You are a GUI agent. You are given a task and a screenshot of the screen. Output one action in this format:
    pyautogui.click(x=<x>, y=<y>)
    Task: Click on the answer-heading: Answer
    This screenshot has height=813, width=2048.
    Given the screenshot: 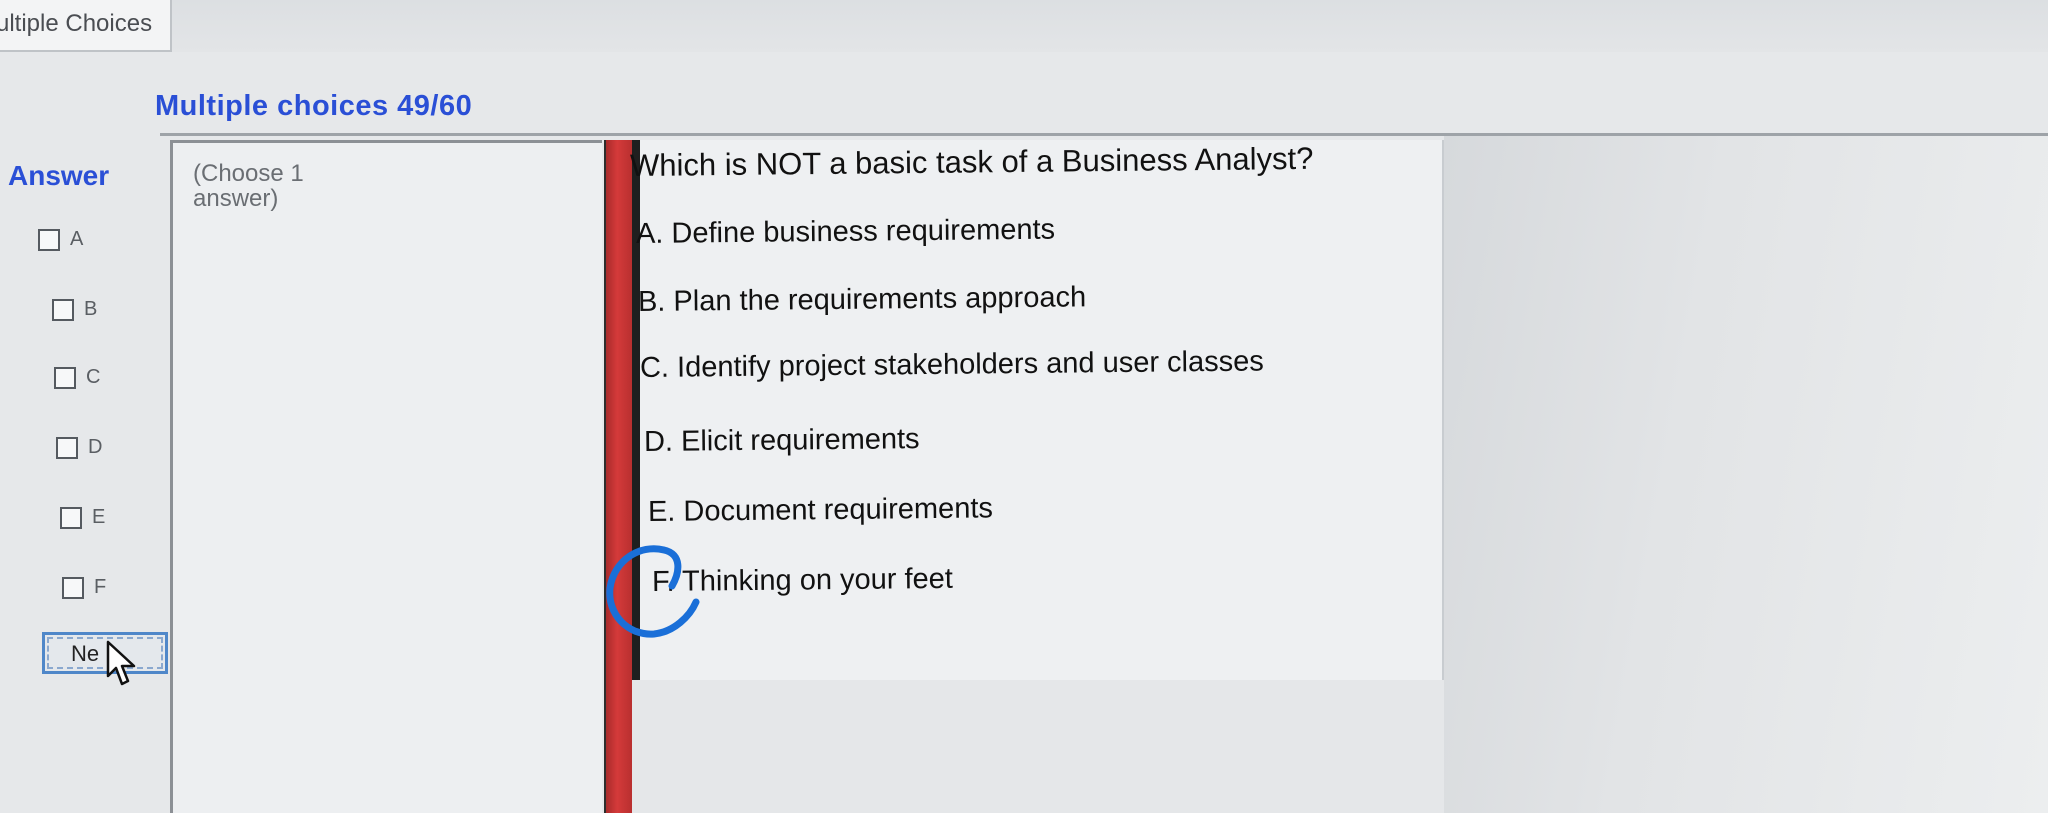 What is the action you would take?
    pyautogui.click(x=59, y=175)
    